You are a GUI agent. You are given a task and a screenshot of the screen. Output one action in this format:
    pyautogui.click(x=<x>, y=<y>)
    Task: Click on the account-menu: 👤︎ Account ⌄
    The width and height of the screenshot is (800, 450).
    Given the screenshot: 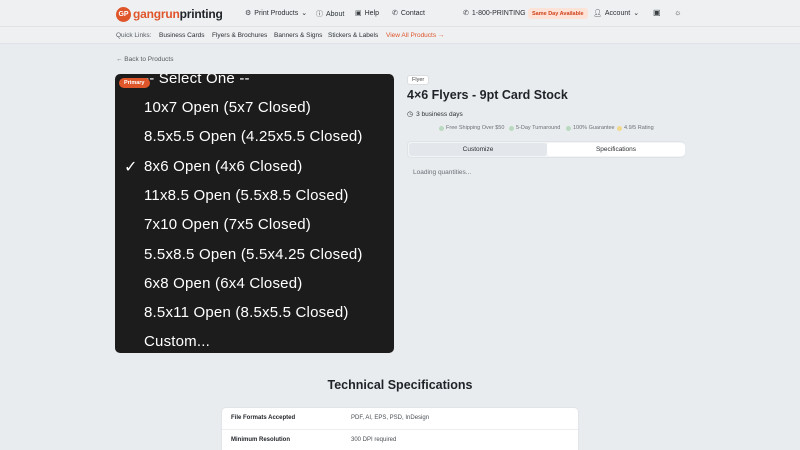 What is the action you would take?
    pyautogui.click(x=616, y=13)
    